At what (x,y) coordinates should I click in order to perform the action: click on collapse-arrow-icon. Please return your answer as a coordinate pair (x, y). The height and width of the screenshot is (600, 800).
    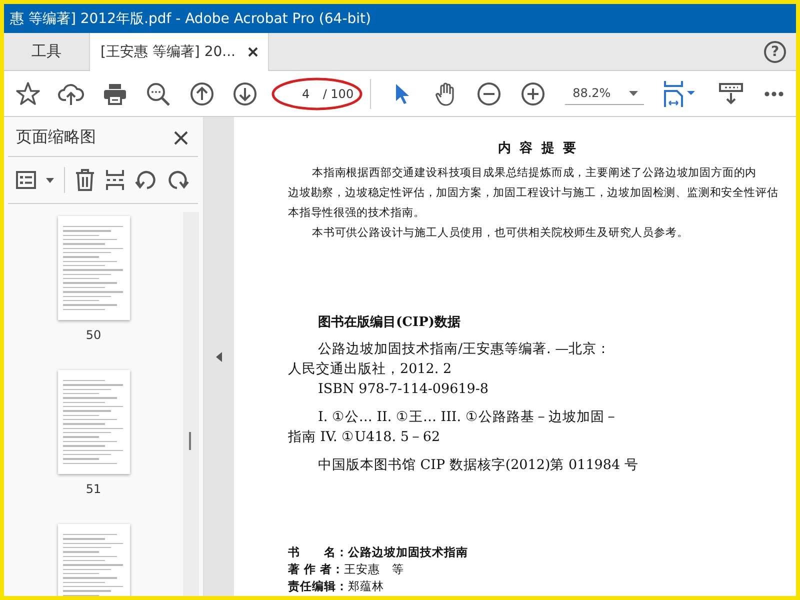
    Looking at the image, I should click on (219, 357).